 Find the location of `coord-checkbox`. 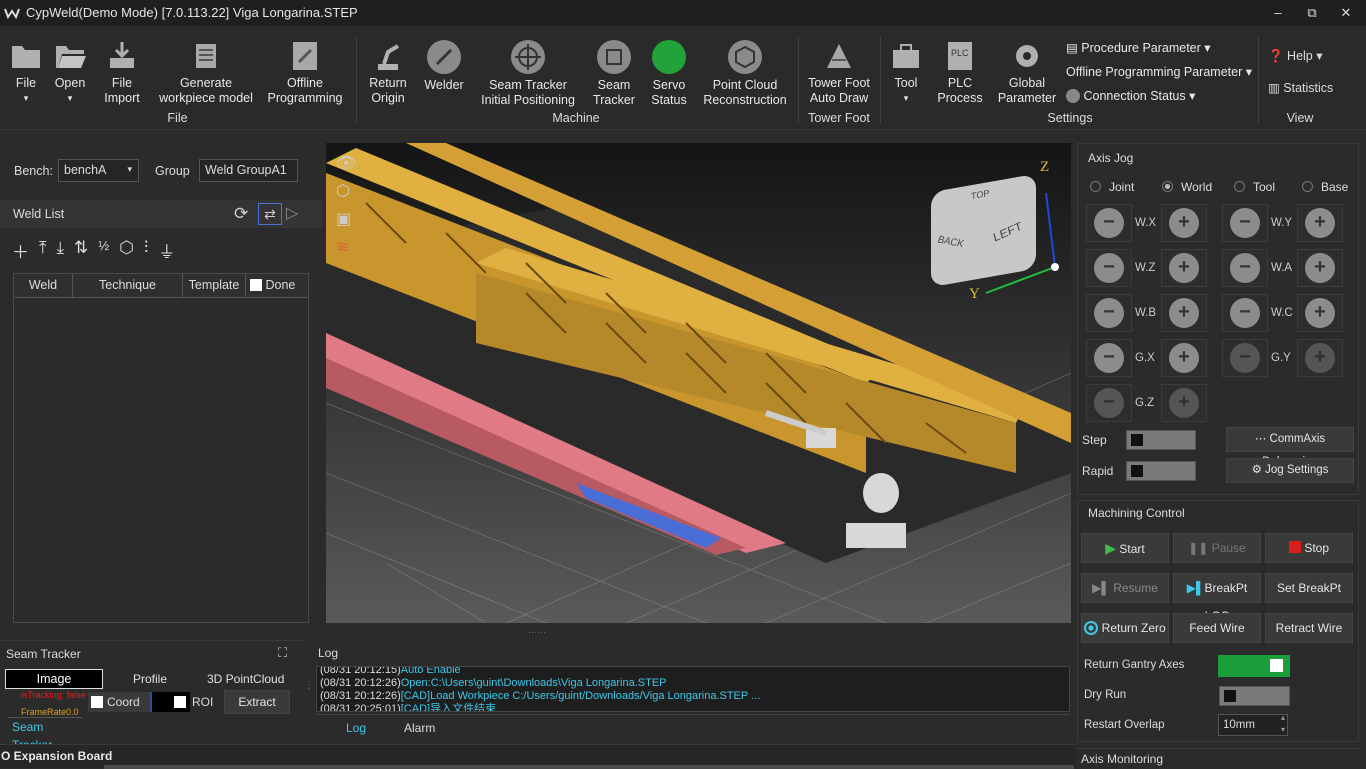

coord-checkbox is located at coordinates (97, 702).